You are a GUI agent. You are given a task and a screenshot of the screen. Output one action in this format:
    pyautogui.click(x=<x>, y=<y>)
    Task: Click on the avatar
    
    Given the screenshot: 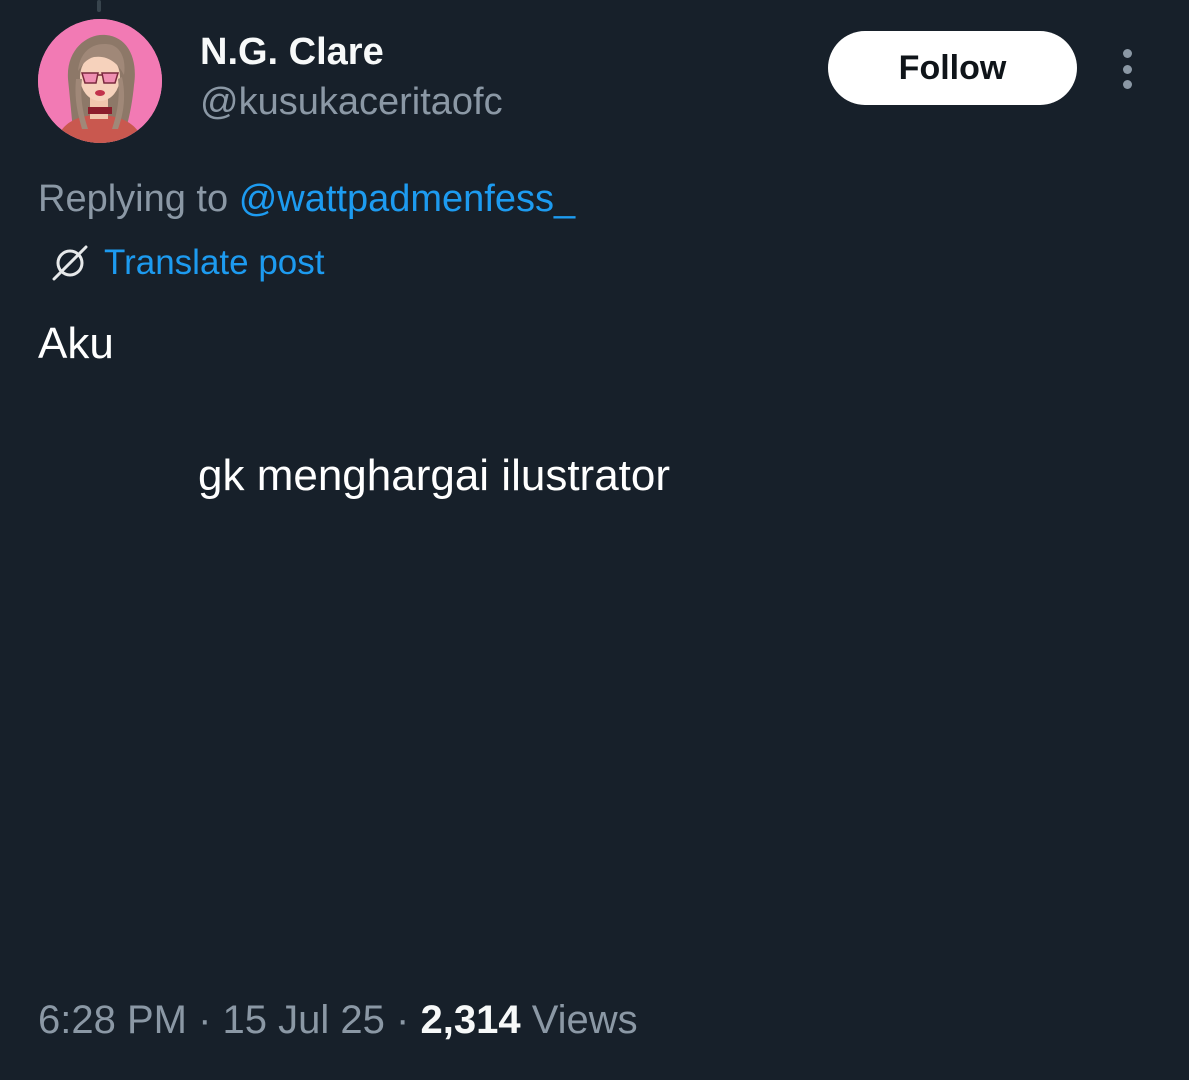 What is the action you would take?
    pyautogui.click(x=100, y=81)
    